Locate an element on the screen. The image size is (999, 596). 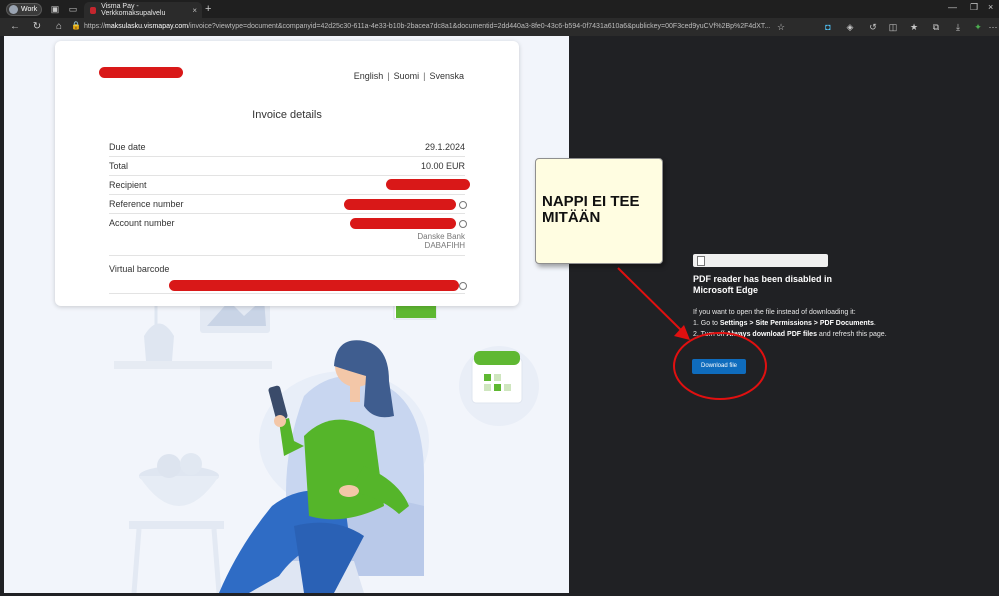
step2-setting: Always download PDF files is located at coordinates (771, 334).